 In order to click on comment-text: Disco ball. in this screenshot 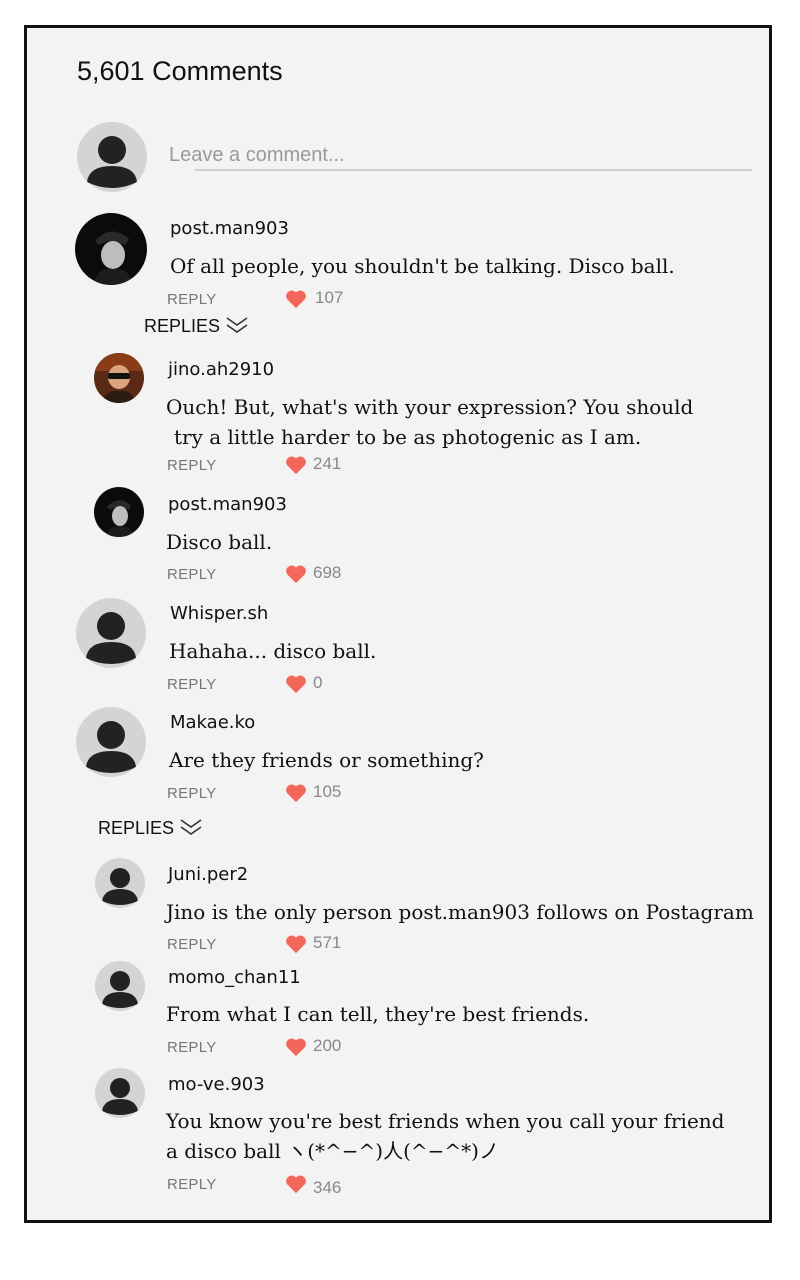, I will do `click(219, 542)`.